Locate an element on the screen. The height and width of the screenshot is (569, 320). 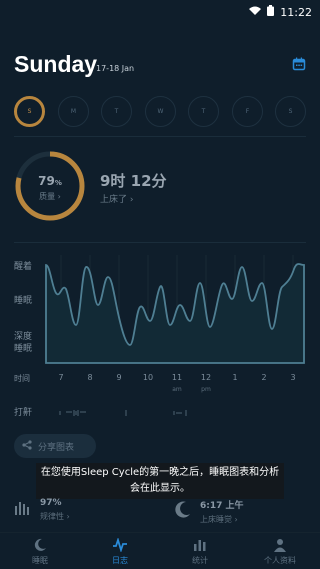
x-tick: 9 is located at coordinates (119, 377).